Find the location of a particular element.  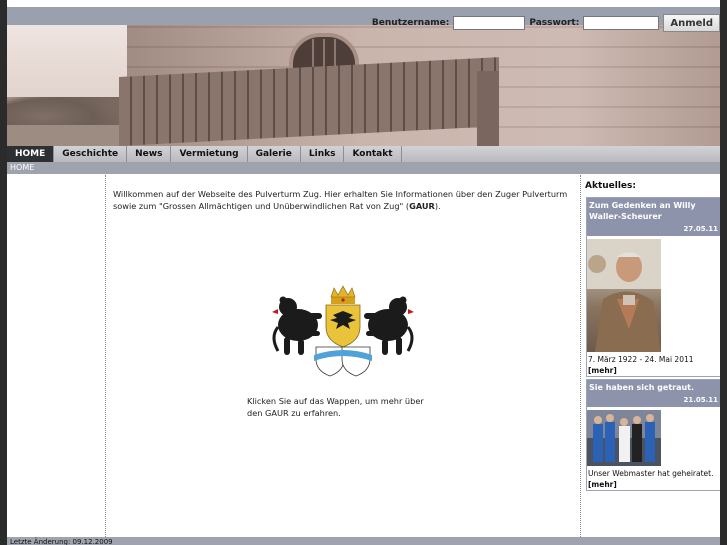

username-input is located at coordinates (489, 23).